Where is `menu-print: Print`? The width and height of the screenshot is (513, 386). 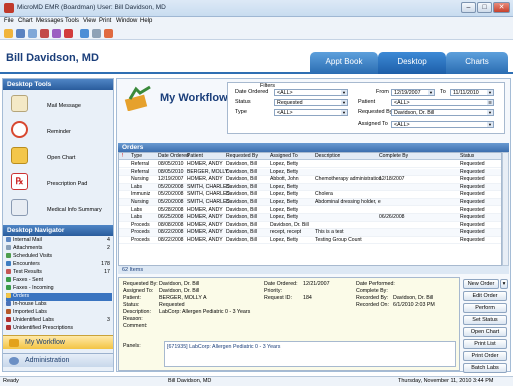 menu-print: Print is located at coordinates (105, 21).